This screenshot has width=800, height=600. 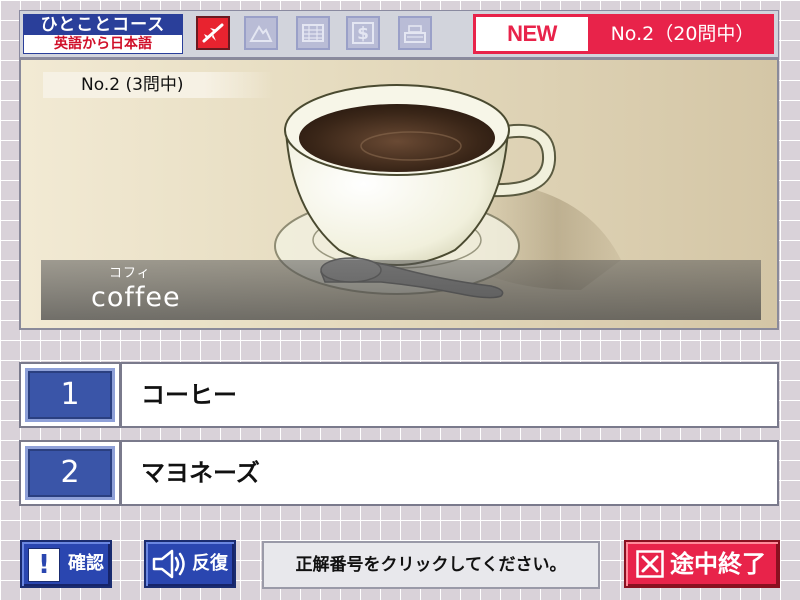 What do you see at coordinates (190, 564) in the screenshot?
I see `repeat-button: 反復` at bounding box center [190, 564].